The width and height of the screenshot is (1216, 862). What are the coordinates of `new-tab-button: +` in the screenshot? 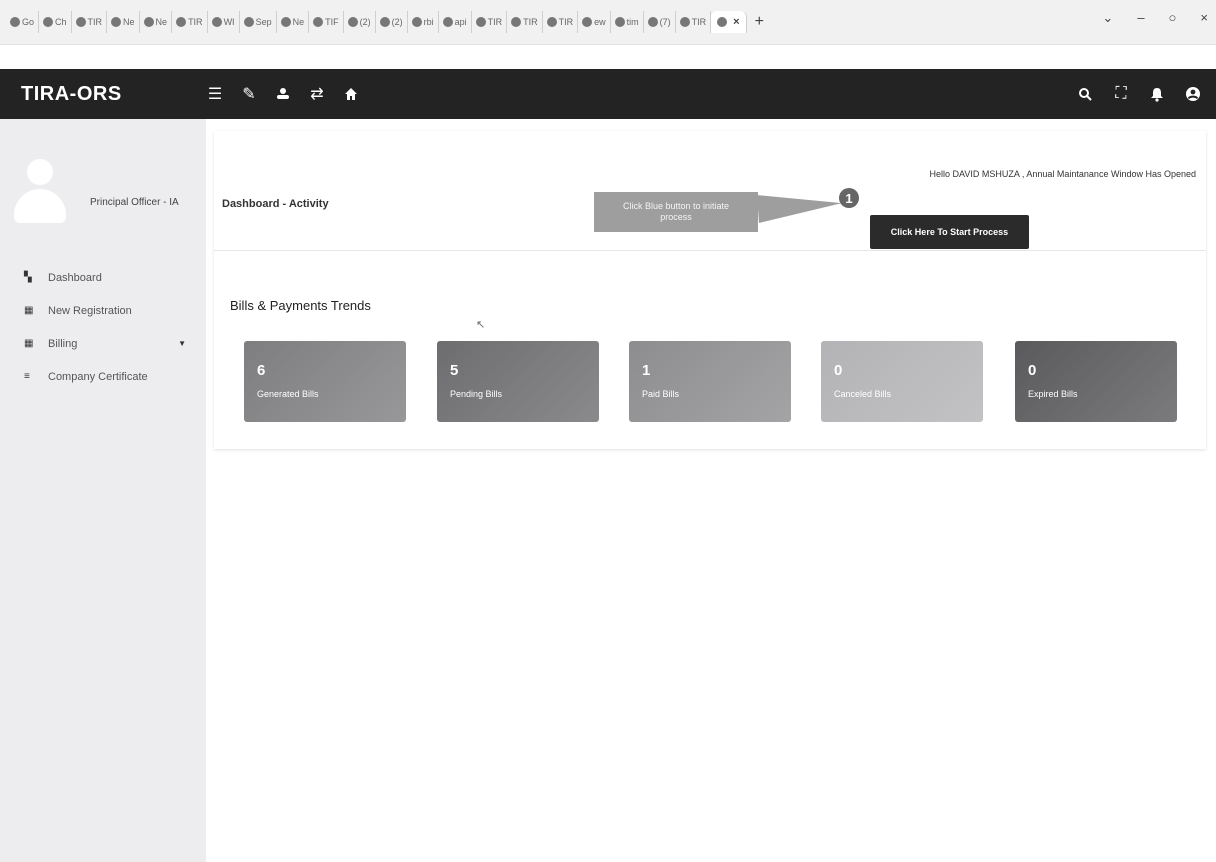 It's located at (759, 22).